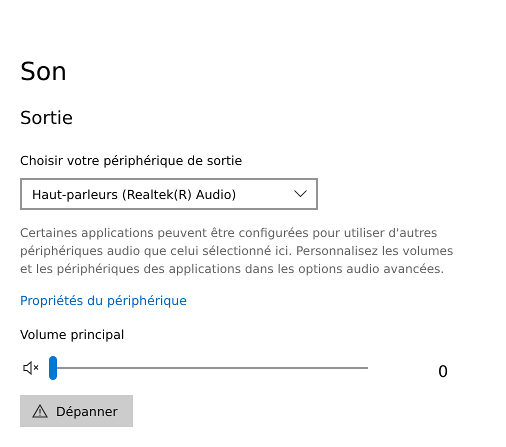 The image size is (506, 447). I want to click on description-text: Certaines applications peuvent être configurées pour utiliser d'autres périphériques audio que celui sélectionné ici. Personnalisez les volumes et les périphériques des applications dans les options audio avancées., so click(237, 251).